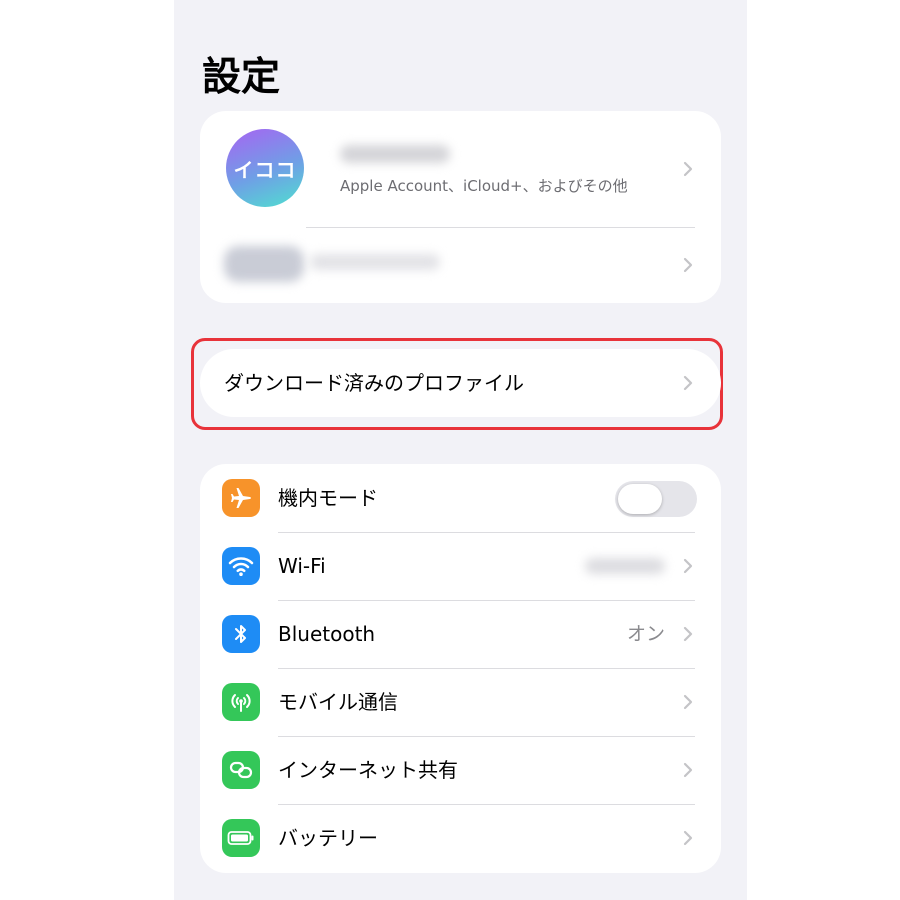 This screenshot has width=900, height=900. I want to click on toggle-knob, so click(640, 499).